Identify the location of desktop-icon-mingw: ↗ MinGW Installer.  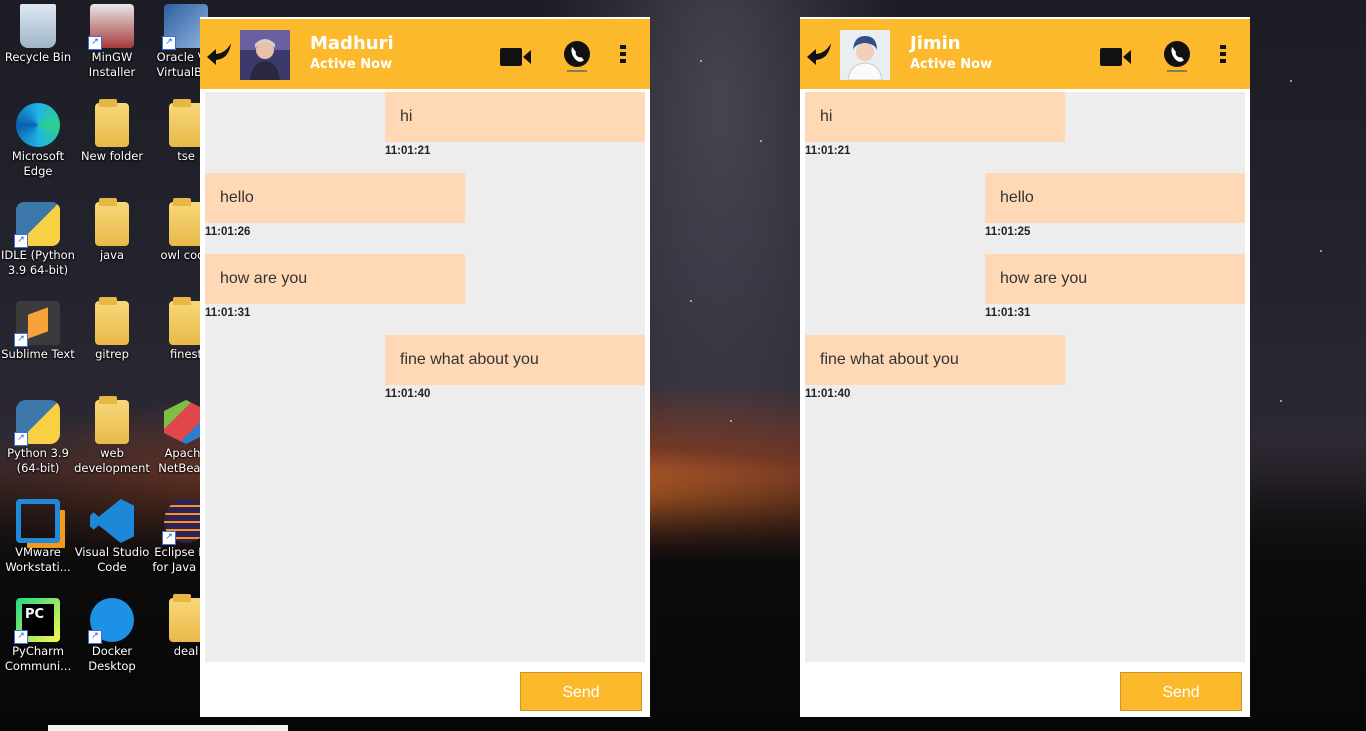
(112, 42).